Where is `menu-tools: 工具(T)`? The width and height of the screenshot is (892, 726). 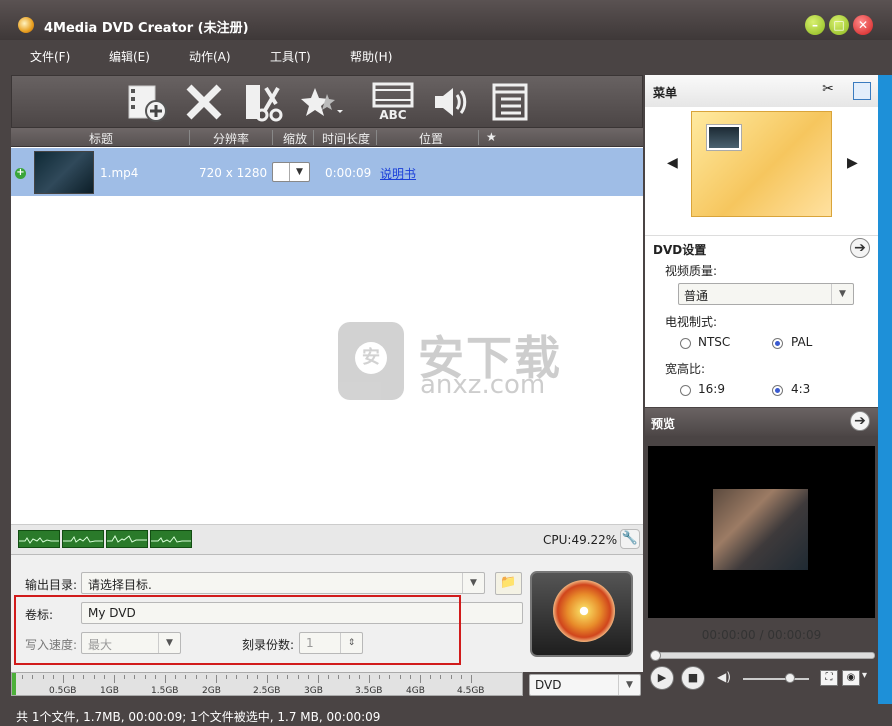
menu-tools: 工具(T) is located at coordinates (290, 56).